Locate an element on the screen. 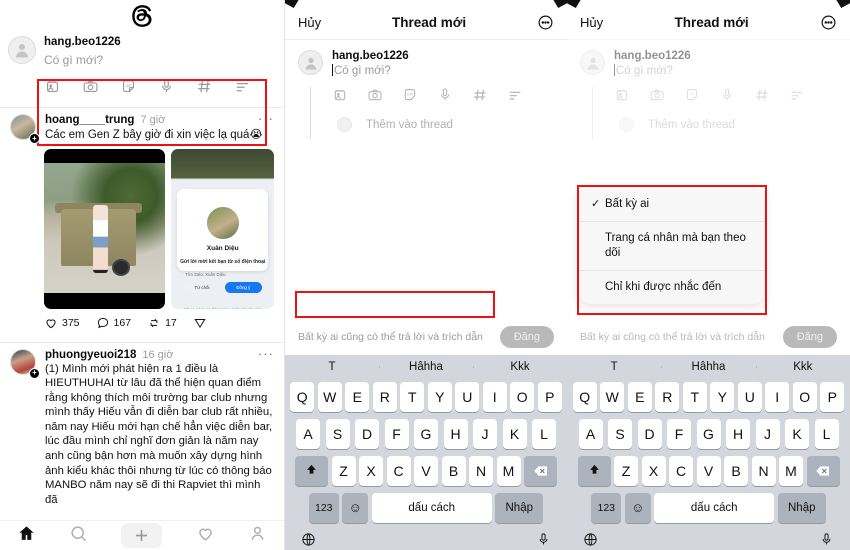 This screenshot has width=850, height=550. backspace-key is located at coordinates (540, 470).